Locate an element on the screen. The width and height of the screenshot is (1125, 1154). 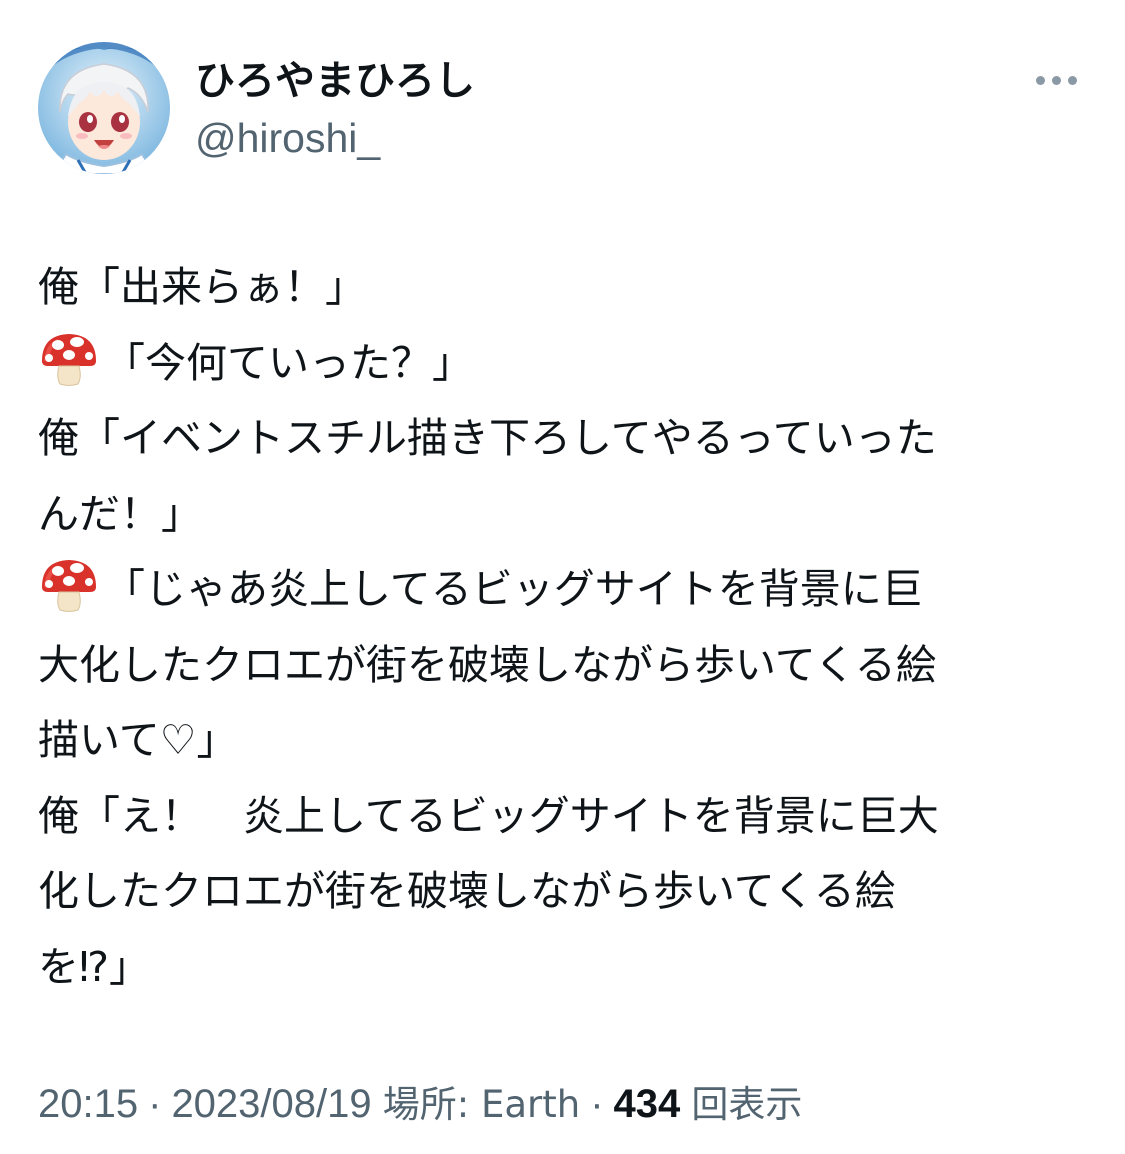
tweet-text-segment: んだ！」 is located at coordinates (120, 513).